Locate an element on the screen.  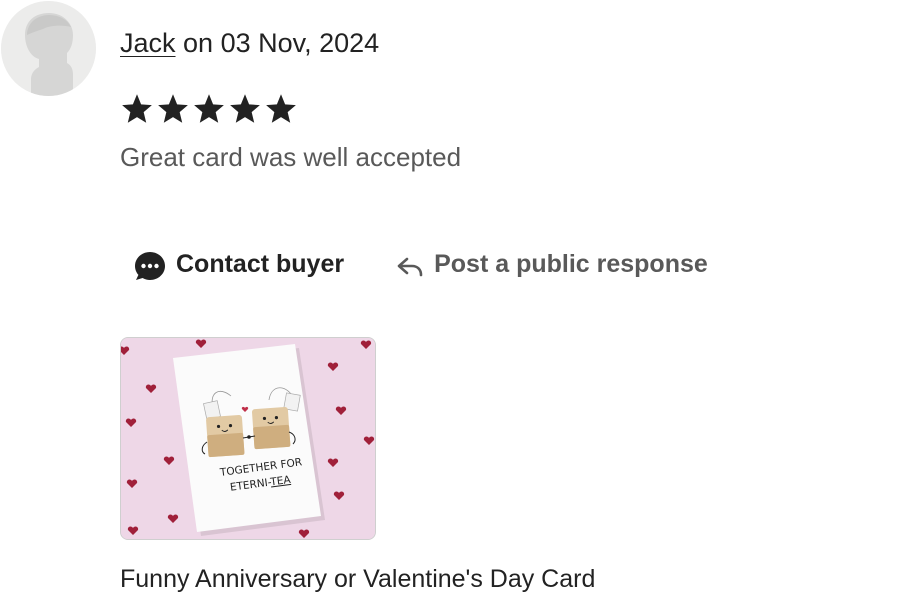
post-public-response-label: Post a public response is located at coordinates (571, 263).